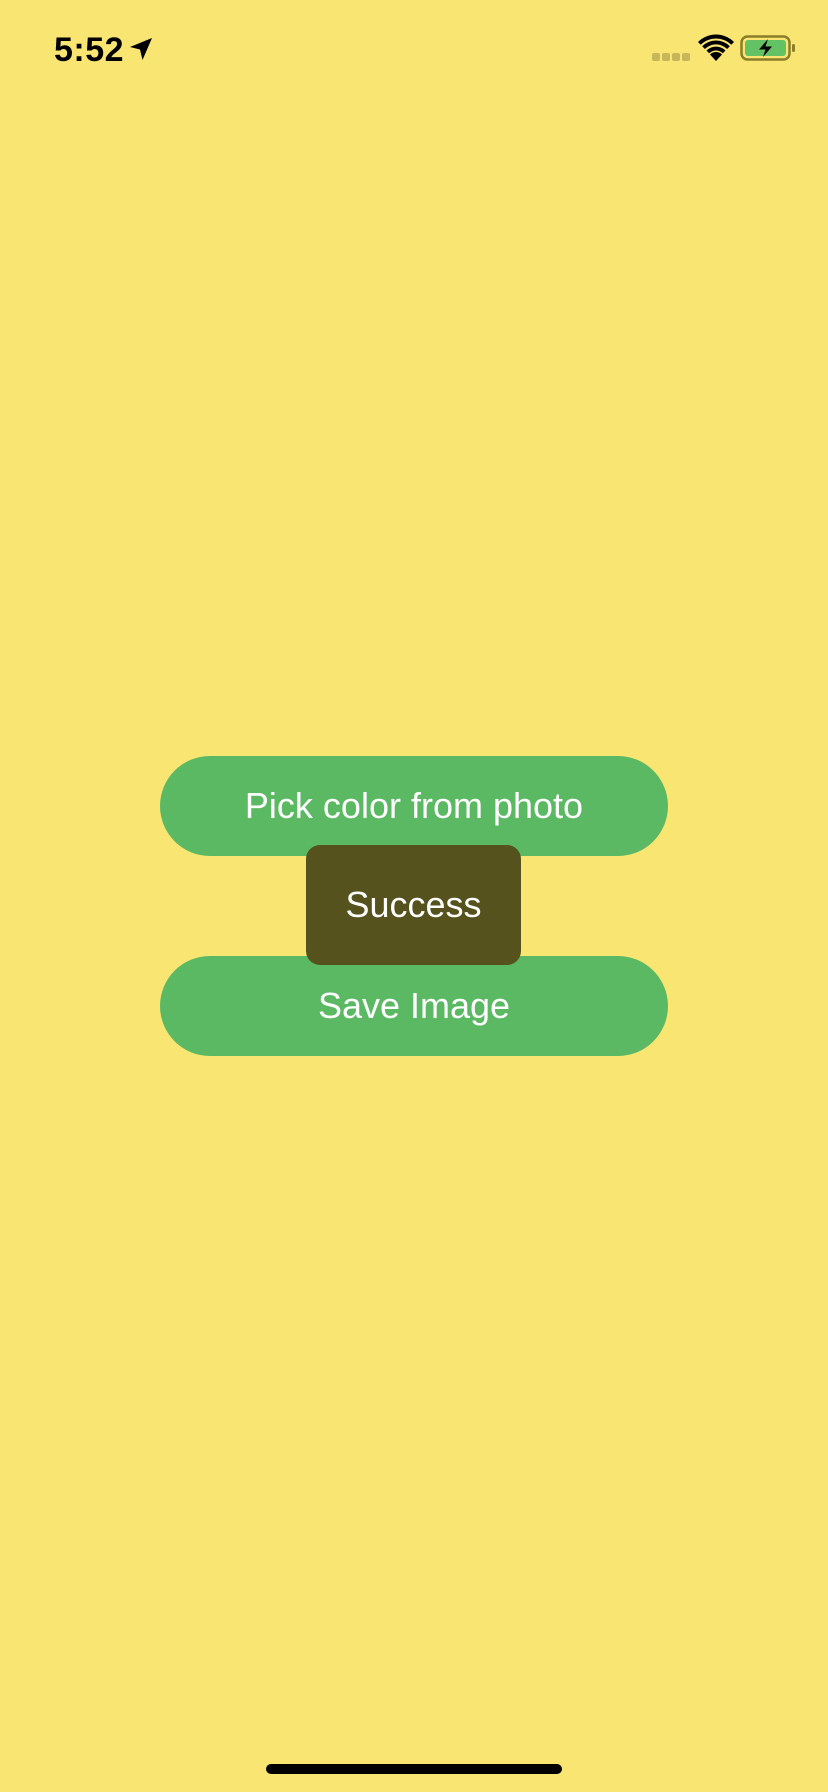 The width and height of the screenshot is (828, 1792). What do you see at coordinates (716, 47) in the screenshot?
I see `wifi-icon` at bounding box center [716, 47].